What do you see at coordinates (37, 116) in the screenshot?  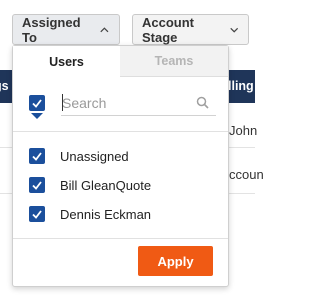 I see `select-all-menu-caret-icon` at bounding box center [37, 116].